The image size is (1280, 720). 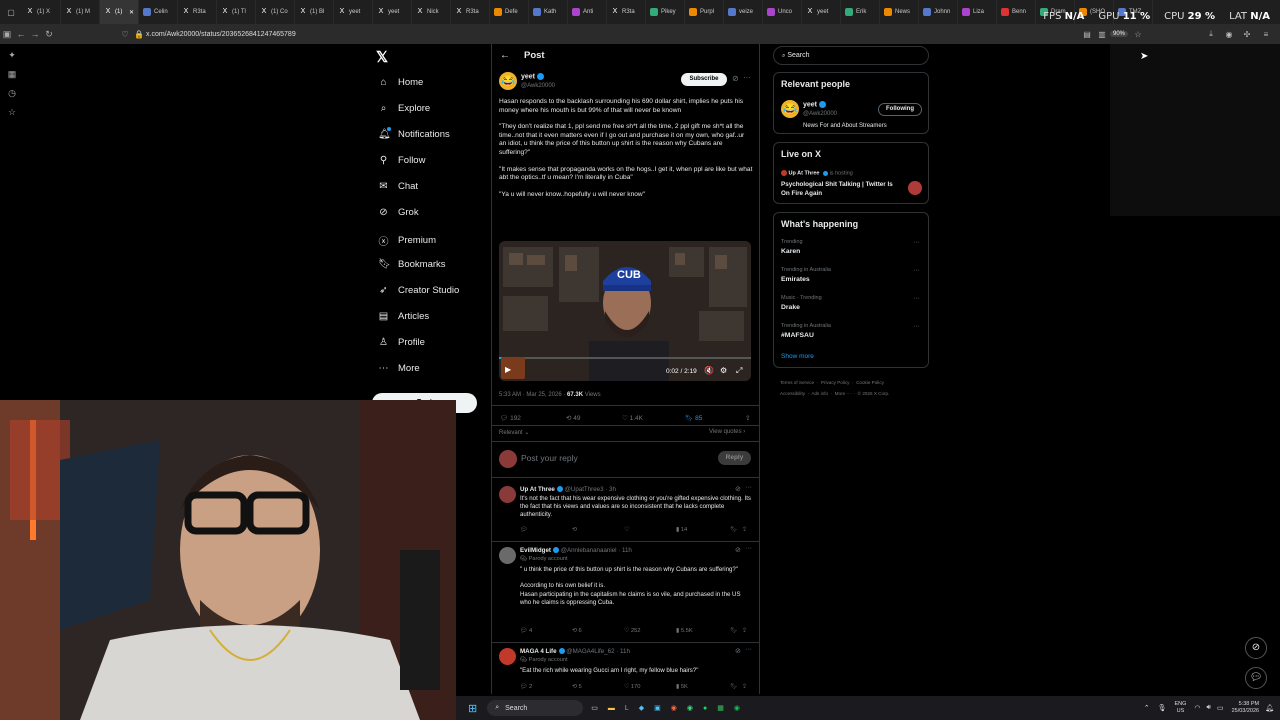 I want to click on share-icon: ⇪, so click(x=744, y=530).